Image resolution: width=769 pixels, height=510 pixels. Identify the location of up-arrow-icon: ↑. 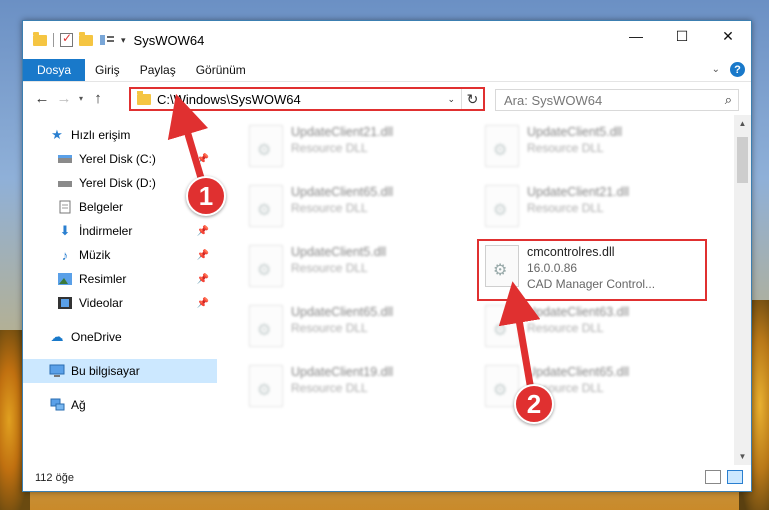
(98, 98).